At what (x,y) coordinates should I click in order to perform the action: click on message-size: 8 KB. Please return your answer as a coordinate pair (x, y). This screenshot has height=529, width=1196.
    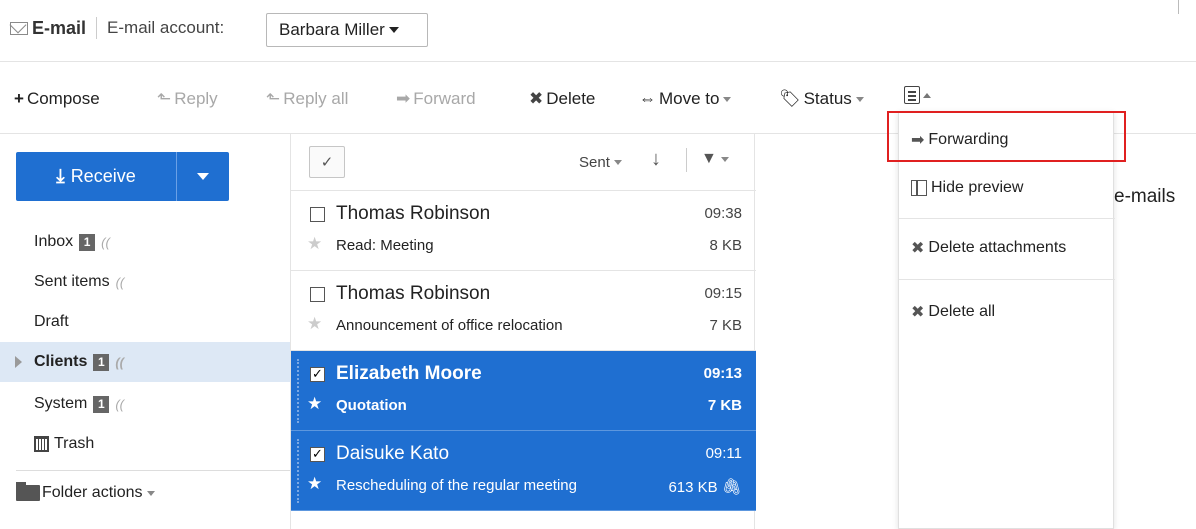
    Looking at the image, I should click on (725, 245).